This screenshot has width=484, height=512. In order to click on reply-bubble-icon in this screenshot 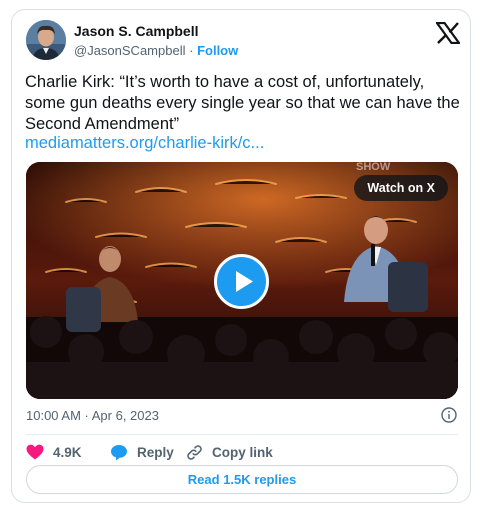, I will do `click(119, 452)`.